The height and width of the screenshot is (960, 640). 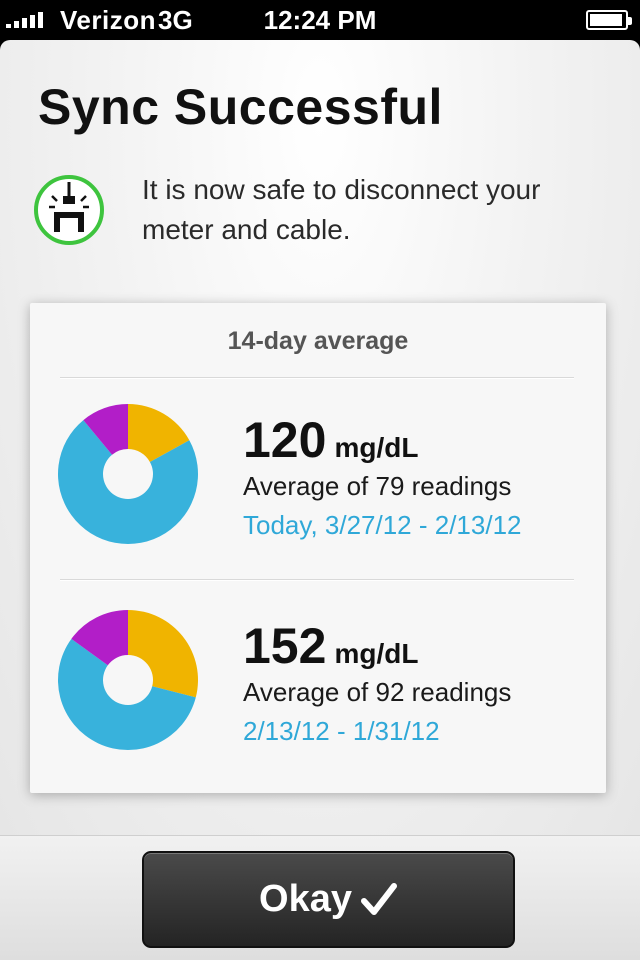 I want to click on battery-level, so click(x=606, y=20).